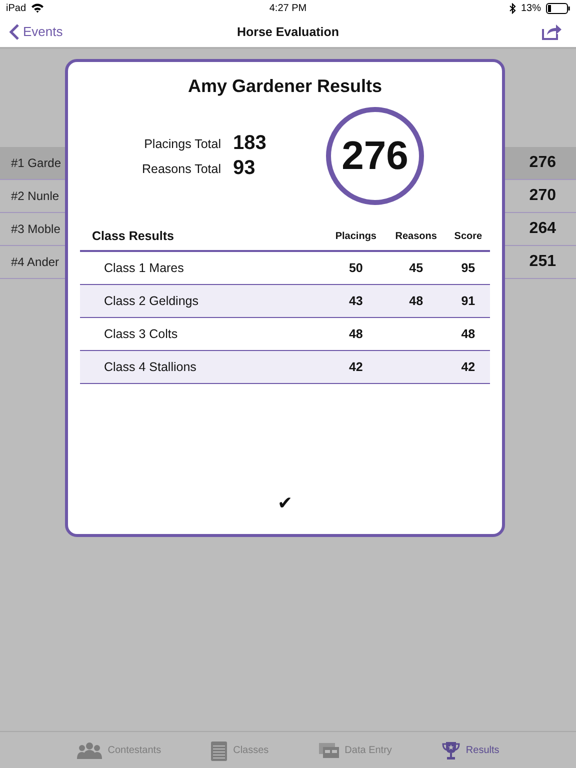  What do you see at coordinates (468, 235) in the screenshot?
I see `column-header: Score` at bounding box center [468, 235].